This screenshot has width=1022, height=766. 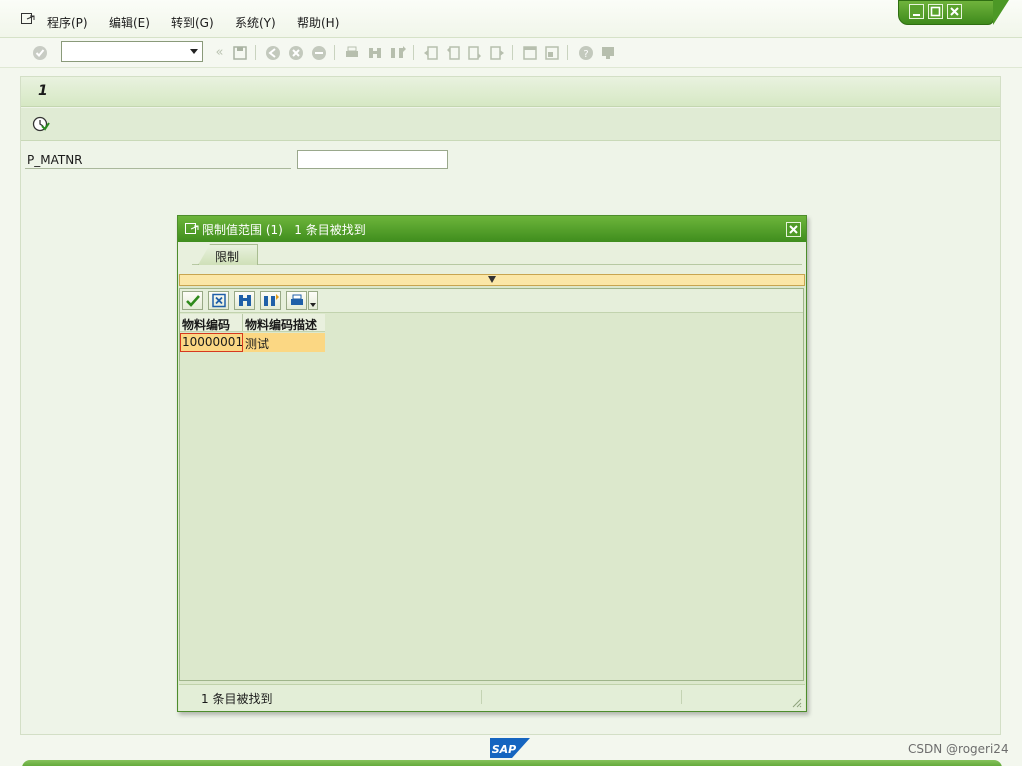 What do you see at coordinates (607, 52) in the screenshot?
I see `customize-layout-icon` at bounding box center [607, 52].